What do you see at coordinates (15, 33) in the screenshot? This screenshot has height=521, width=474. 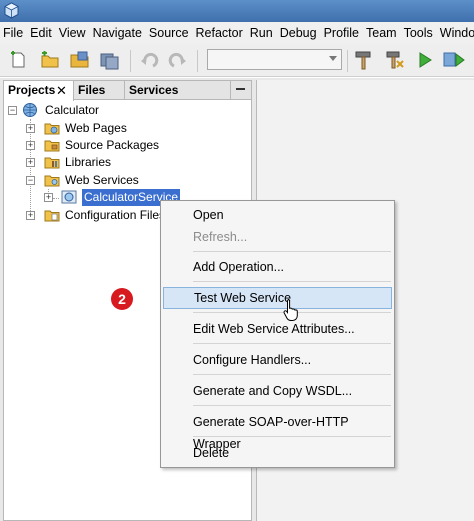 I see `menu-file: File` at bounding box center [15, 33].